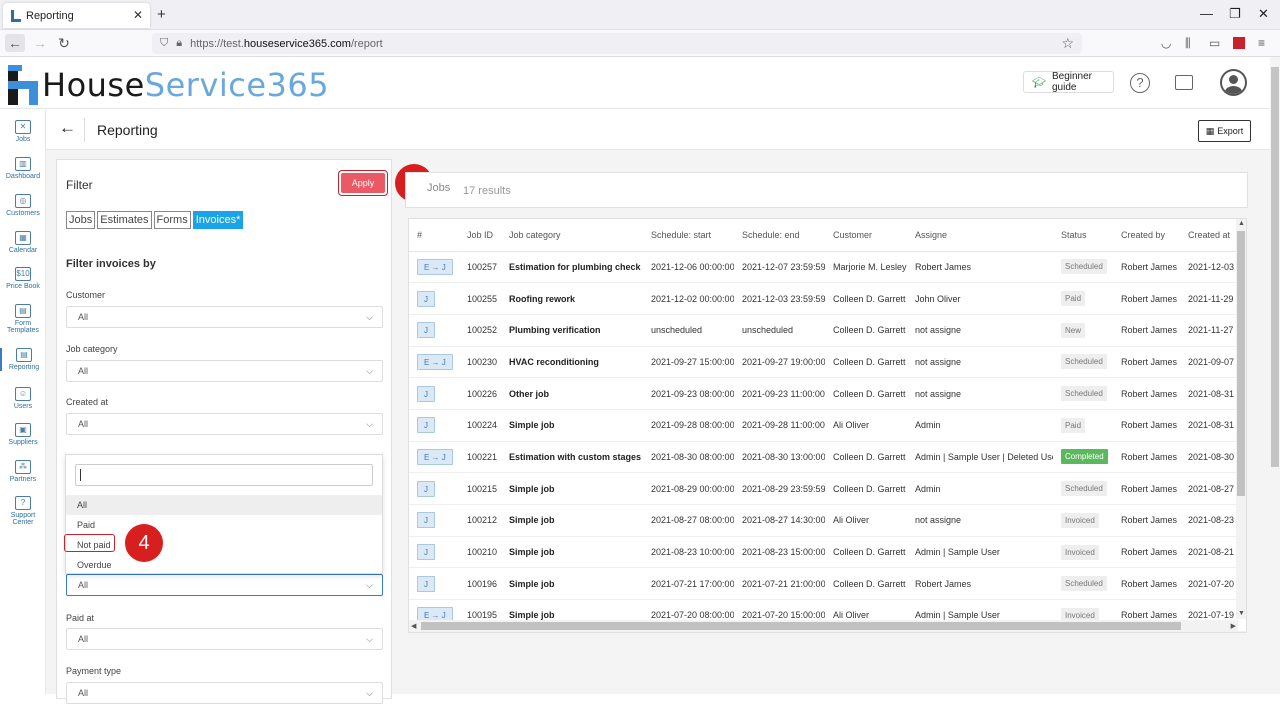  Describe the element at coordinates (23, 434) in the screenshot. I see `sidebar-item-suppliers: ▣ Suppliers` at that location.